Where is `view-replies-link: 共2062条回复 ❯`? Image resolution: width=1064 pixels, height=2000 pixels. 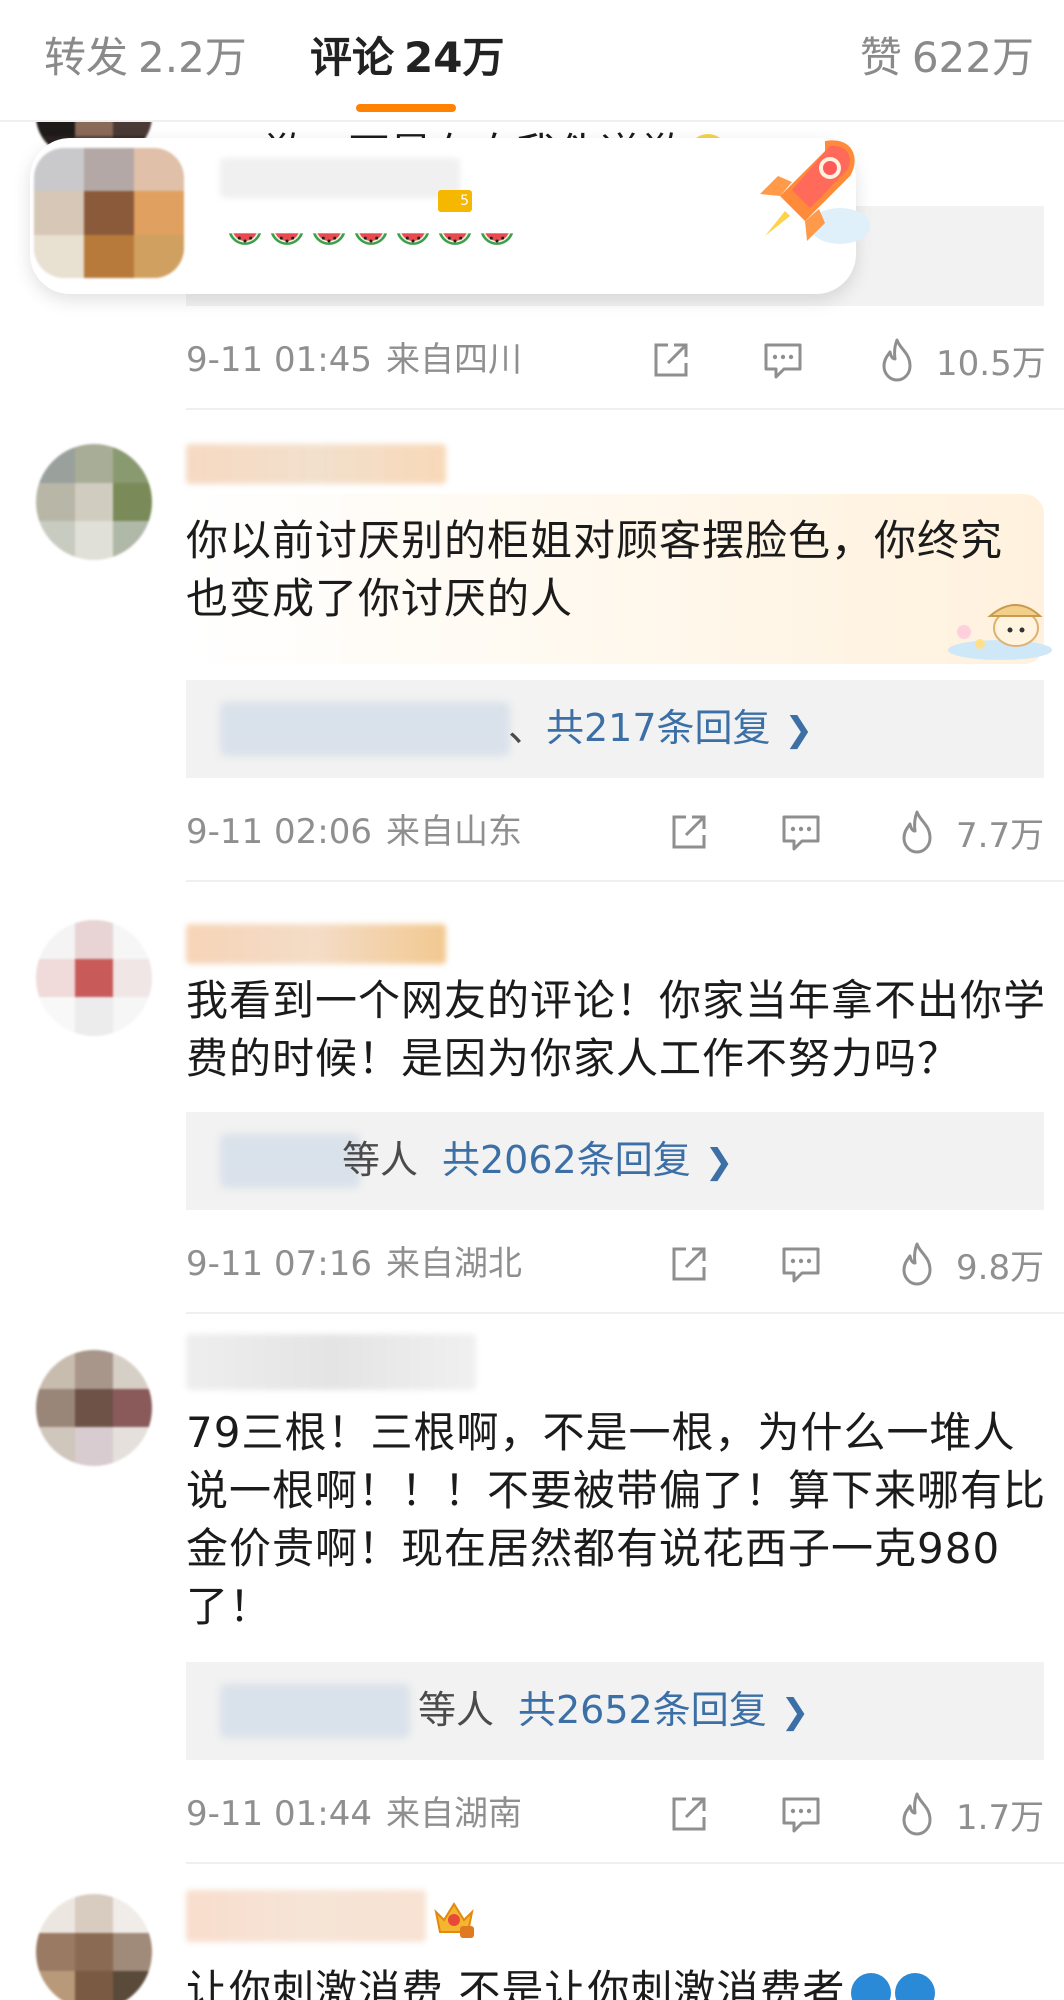 view-replies-link: 共2062条回复 ❯ is located at coordinates (587, 1161).